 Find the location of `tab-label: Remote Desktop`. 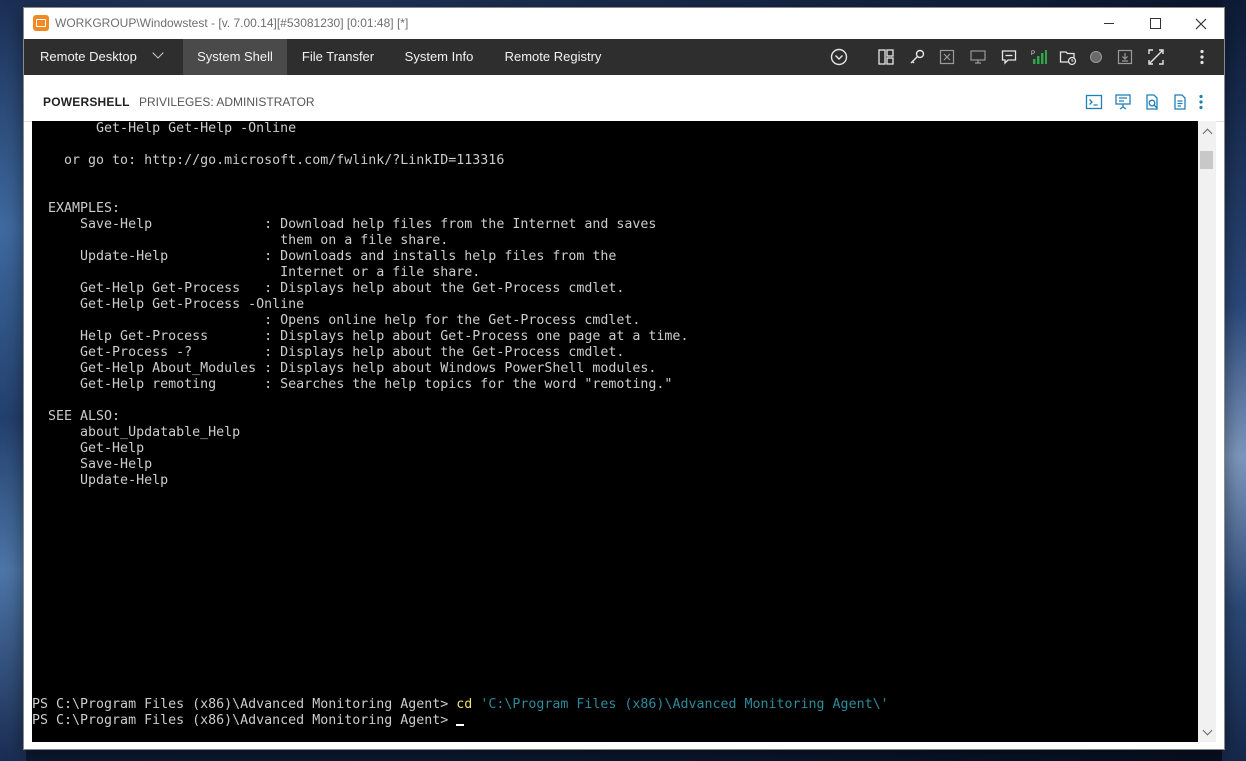

tab-label: Remote Desktop is located at coordinates (88, 56).